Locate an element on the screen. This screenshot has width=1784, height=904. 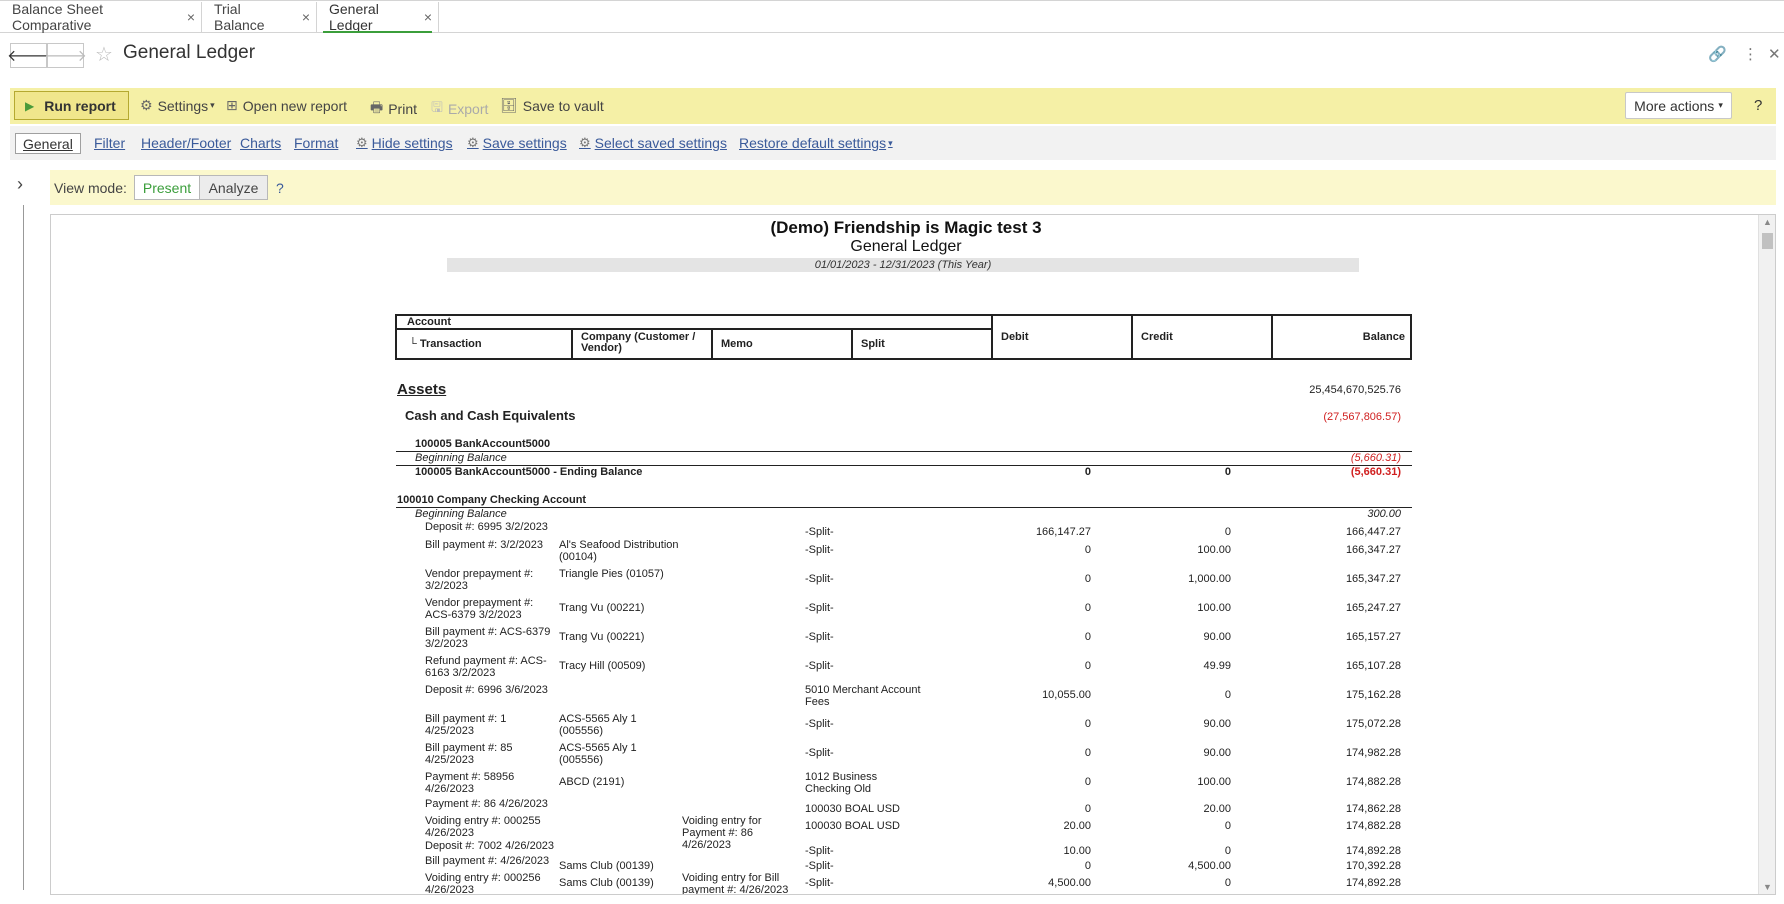
cell-debit: 20.00 is located at coordinates (1077, 826).